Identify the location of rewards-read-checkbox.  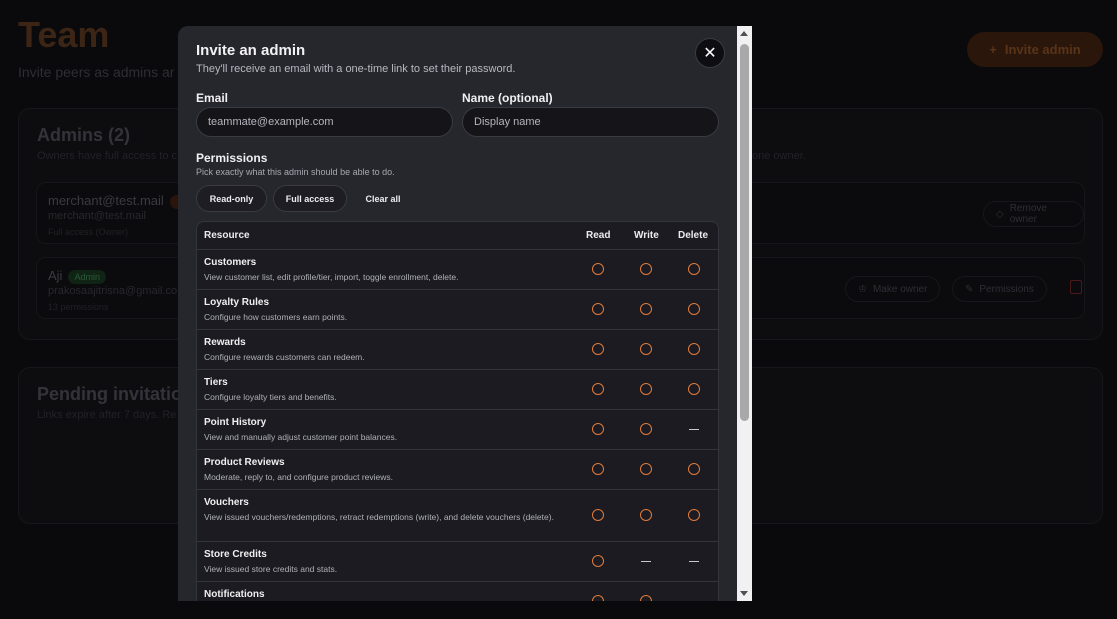
(599, 349).